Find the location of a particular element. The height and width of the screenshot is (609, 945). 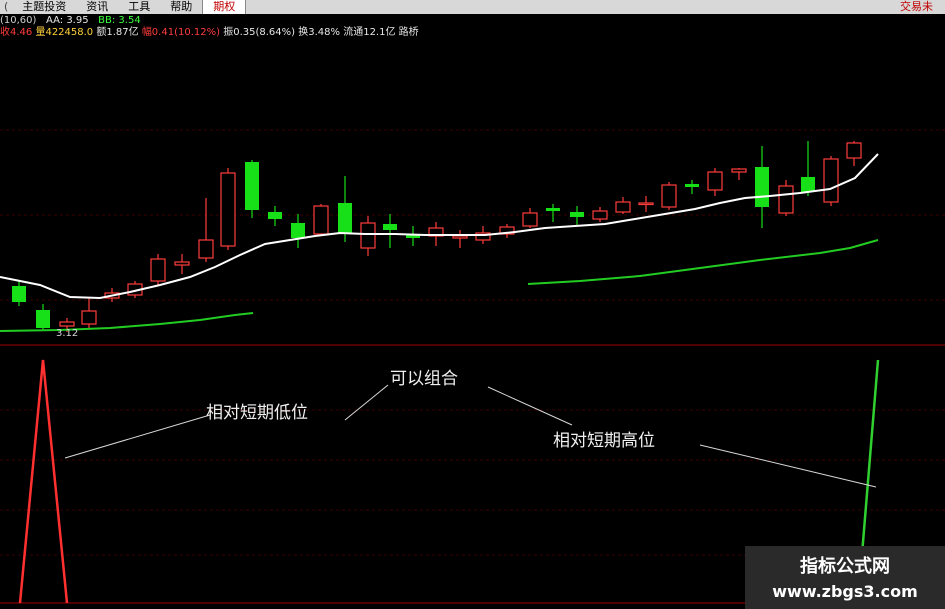

annotation-relative-high: 相对短期高位 is located at coordinates (604, 441).